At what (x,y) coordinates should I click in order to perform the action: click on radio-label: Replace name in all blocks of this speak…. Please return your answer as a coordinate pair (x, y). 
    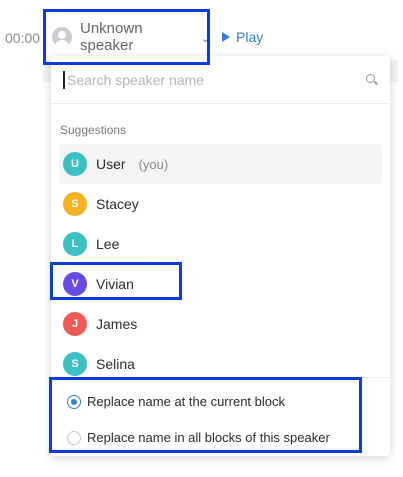
    Looking at the image, I should click on (208, 437).